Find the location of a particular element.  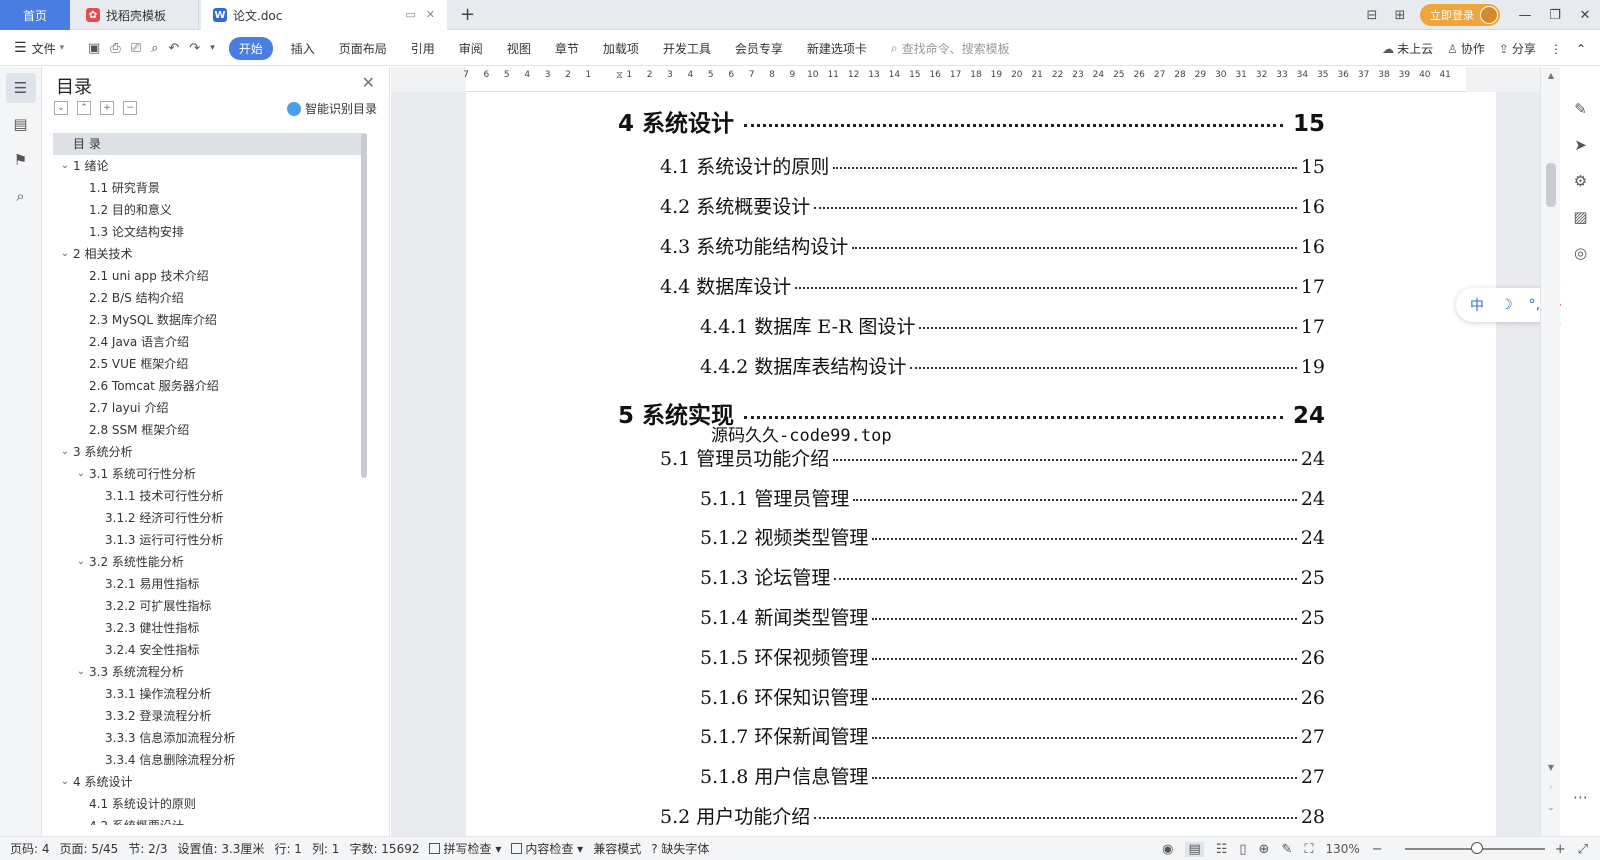

missing-font-button: ? 缺失字体 is located at coordinates (680, 848).